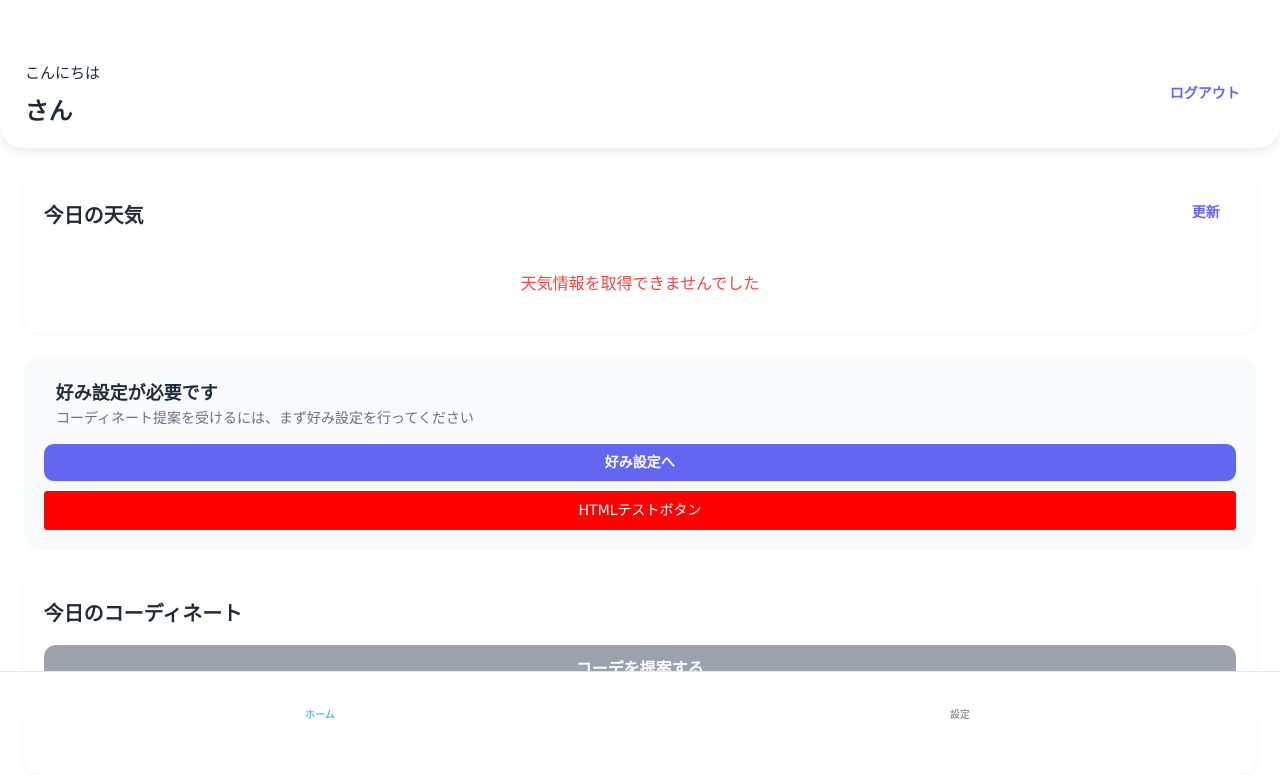 The width and height of the screenshot is (1280, 775). What do you see at coordinates (63, 73) in the screenshot?
I see `greeting-text: こんにちは` at bounding box center [63, 73].